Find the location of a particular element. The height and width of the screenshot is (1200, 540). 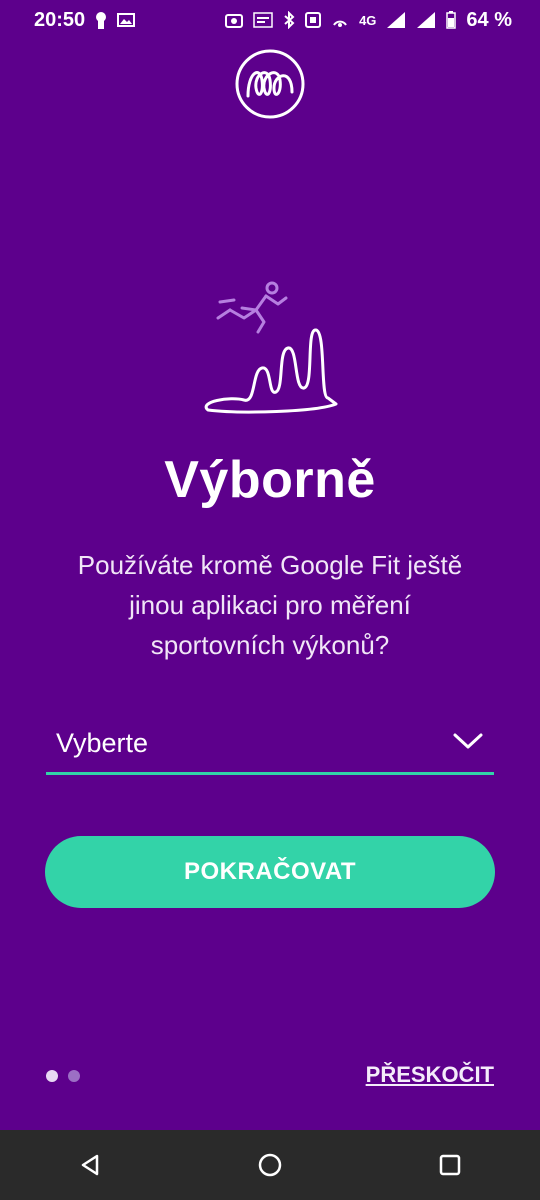

app-select-dropdown: Vyberte is located at coordinates (270, 745).